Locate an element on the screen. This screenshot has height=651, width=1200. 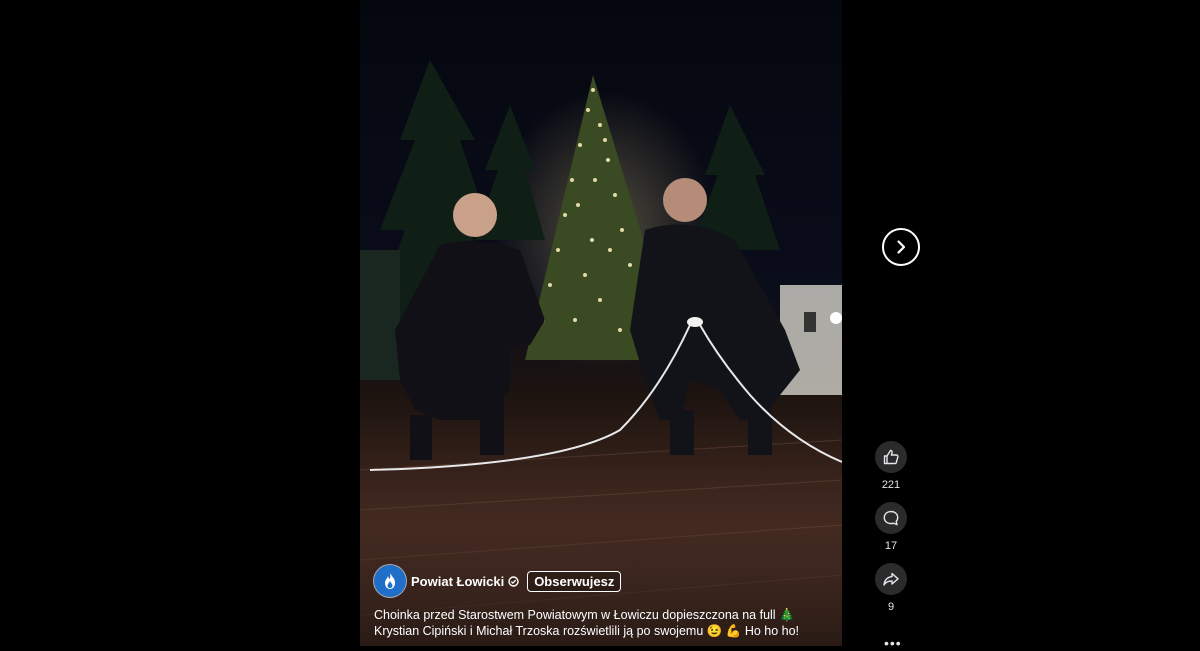
comment-bubble-icon is located at coordinates (891, 518).